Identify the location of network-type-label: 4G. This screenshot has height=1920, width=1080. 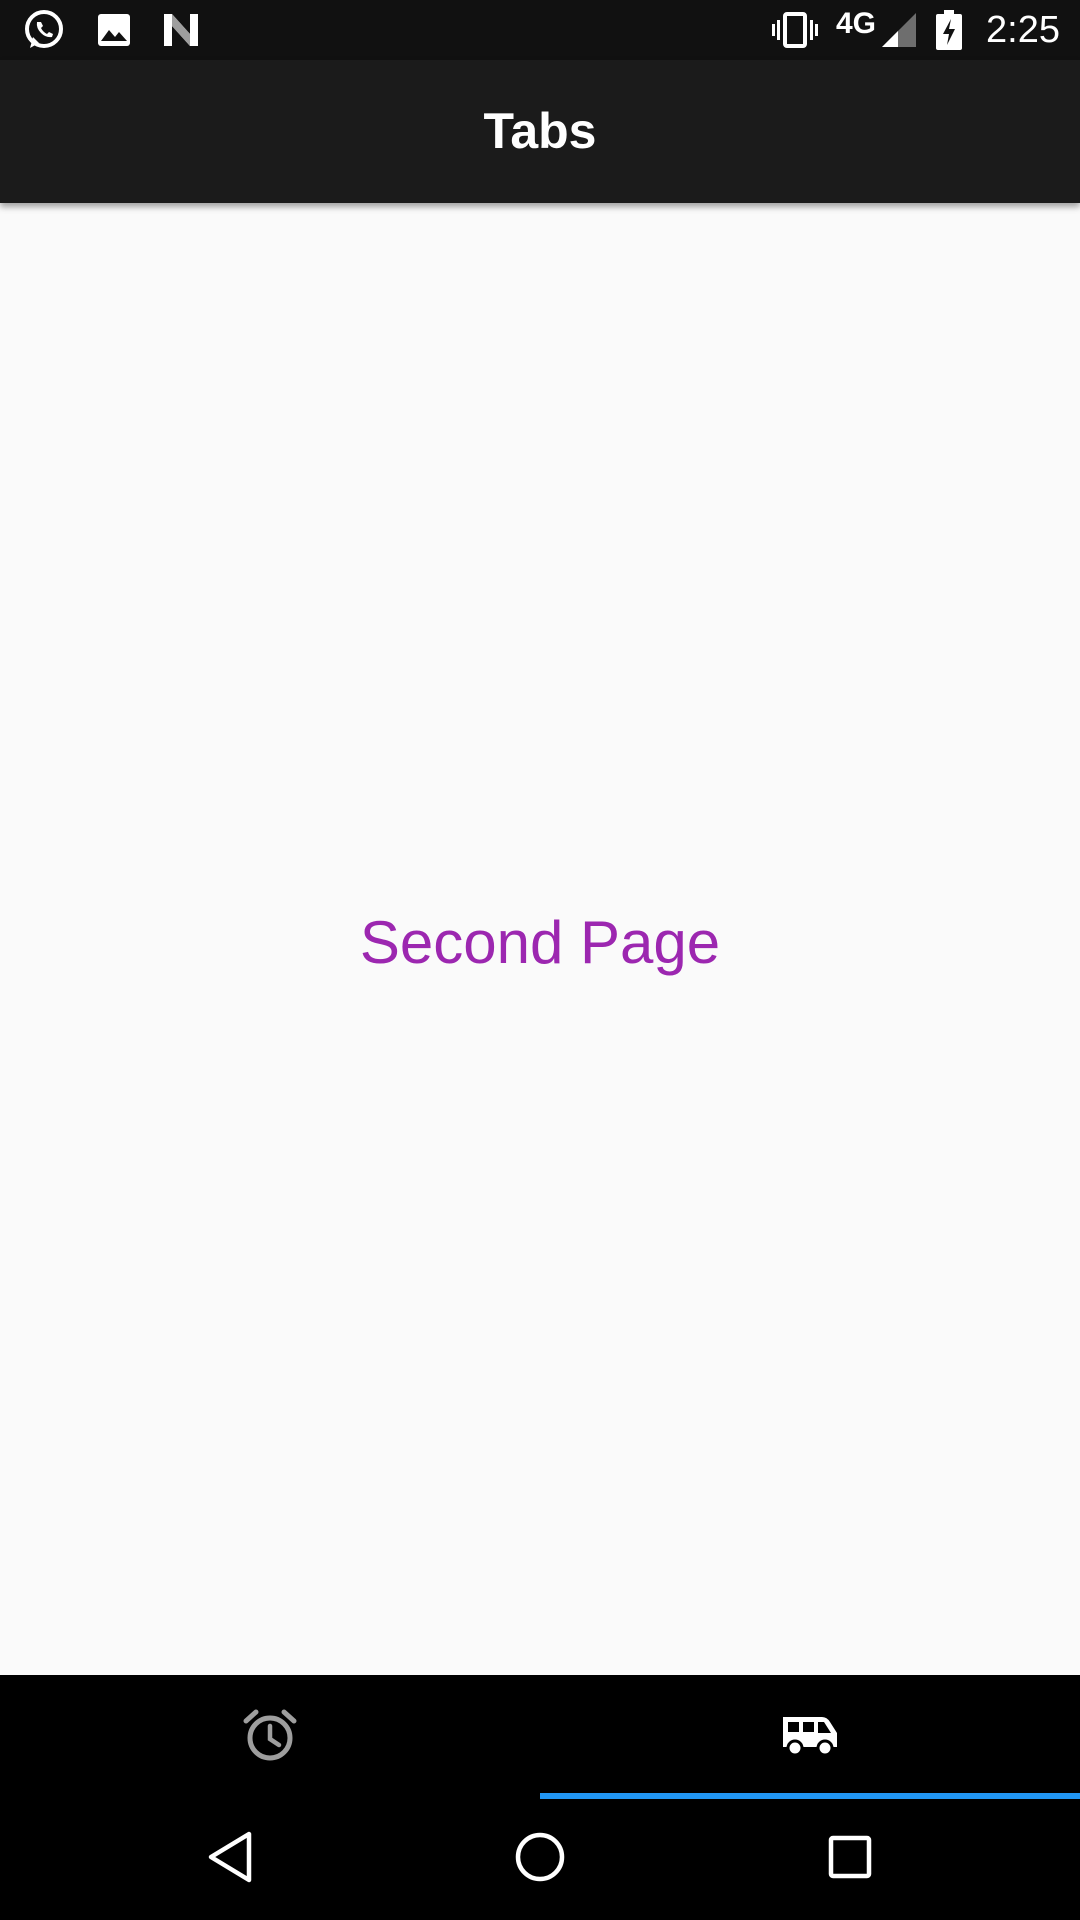
(856, 23).